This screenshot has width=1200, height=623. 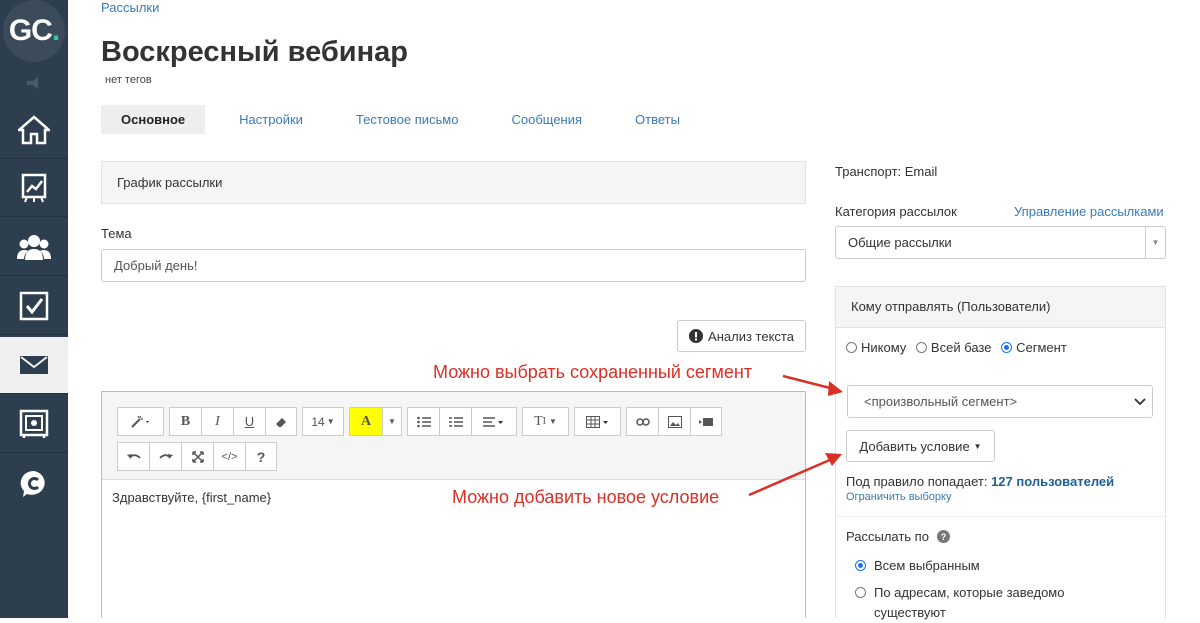 What do you see at coordinates (795, 475) in the screenshot?
I see `arrow-to-condition` at bounding box center [795, 475].